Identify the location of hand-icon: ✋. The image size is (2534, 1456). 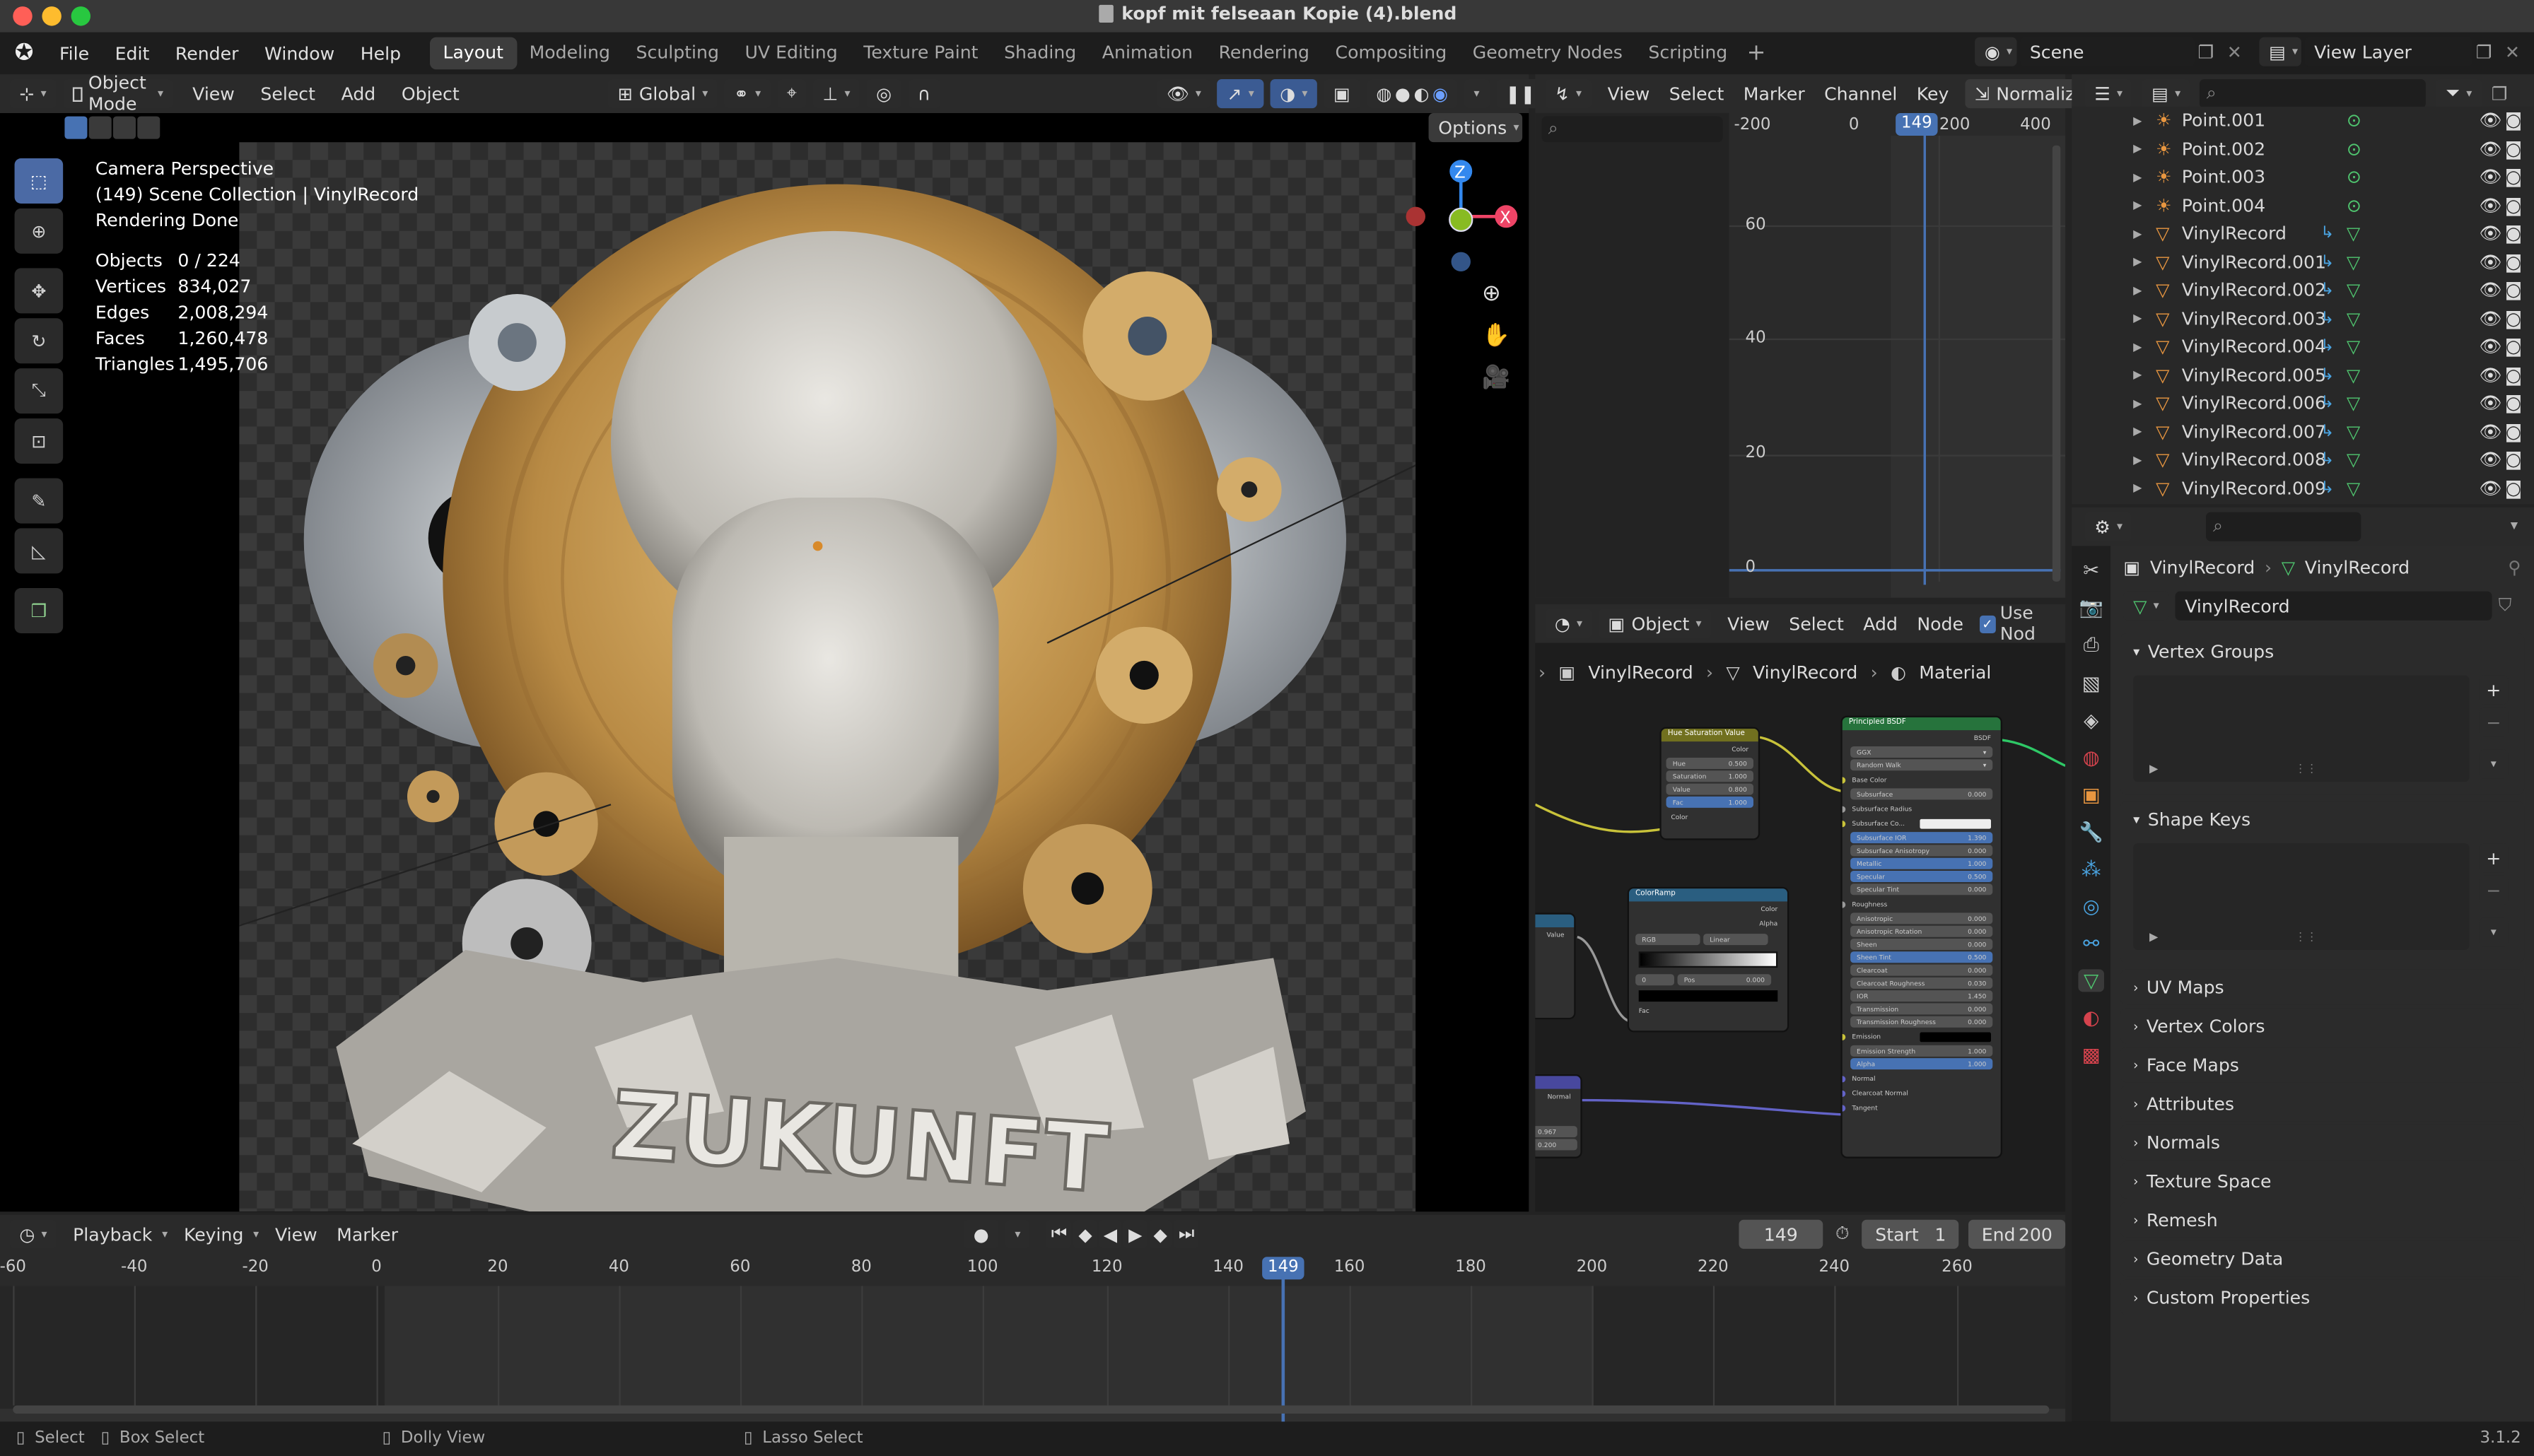
(1499, 344).